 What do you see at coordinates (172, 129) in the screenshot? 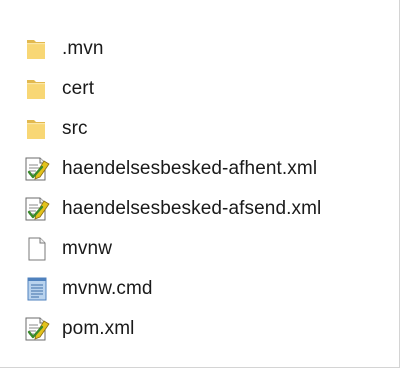
I see `file-item: src` at bounding box center [172, 129].